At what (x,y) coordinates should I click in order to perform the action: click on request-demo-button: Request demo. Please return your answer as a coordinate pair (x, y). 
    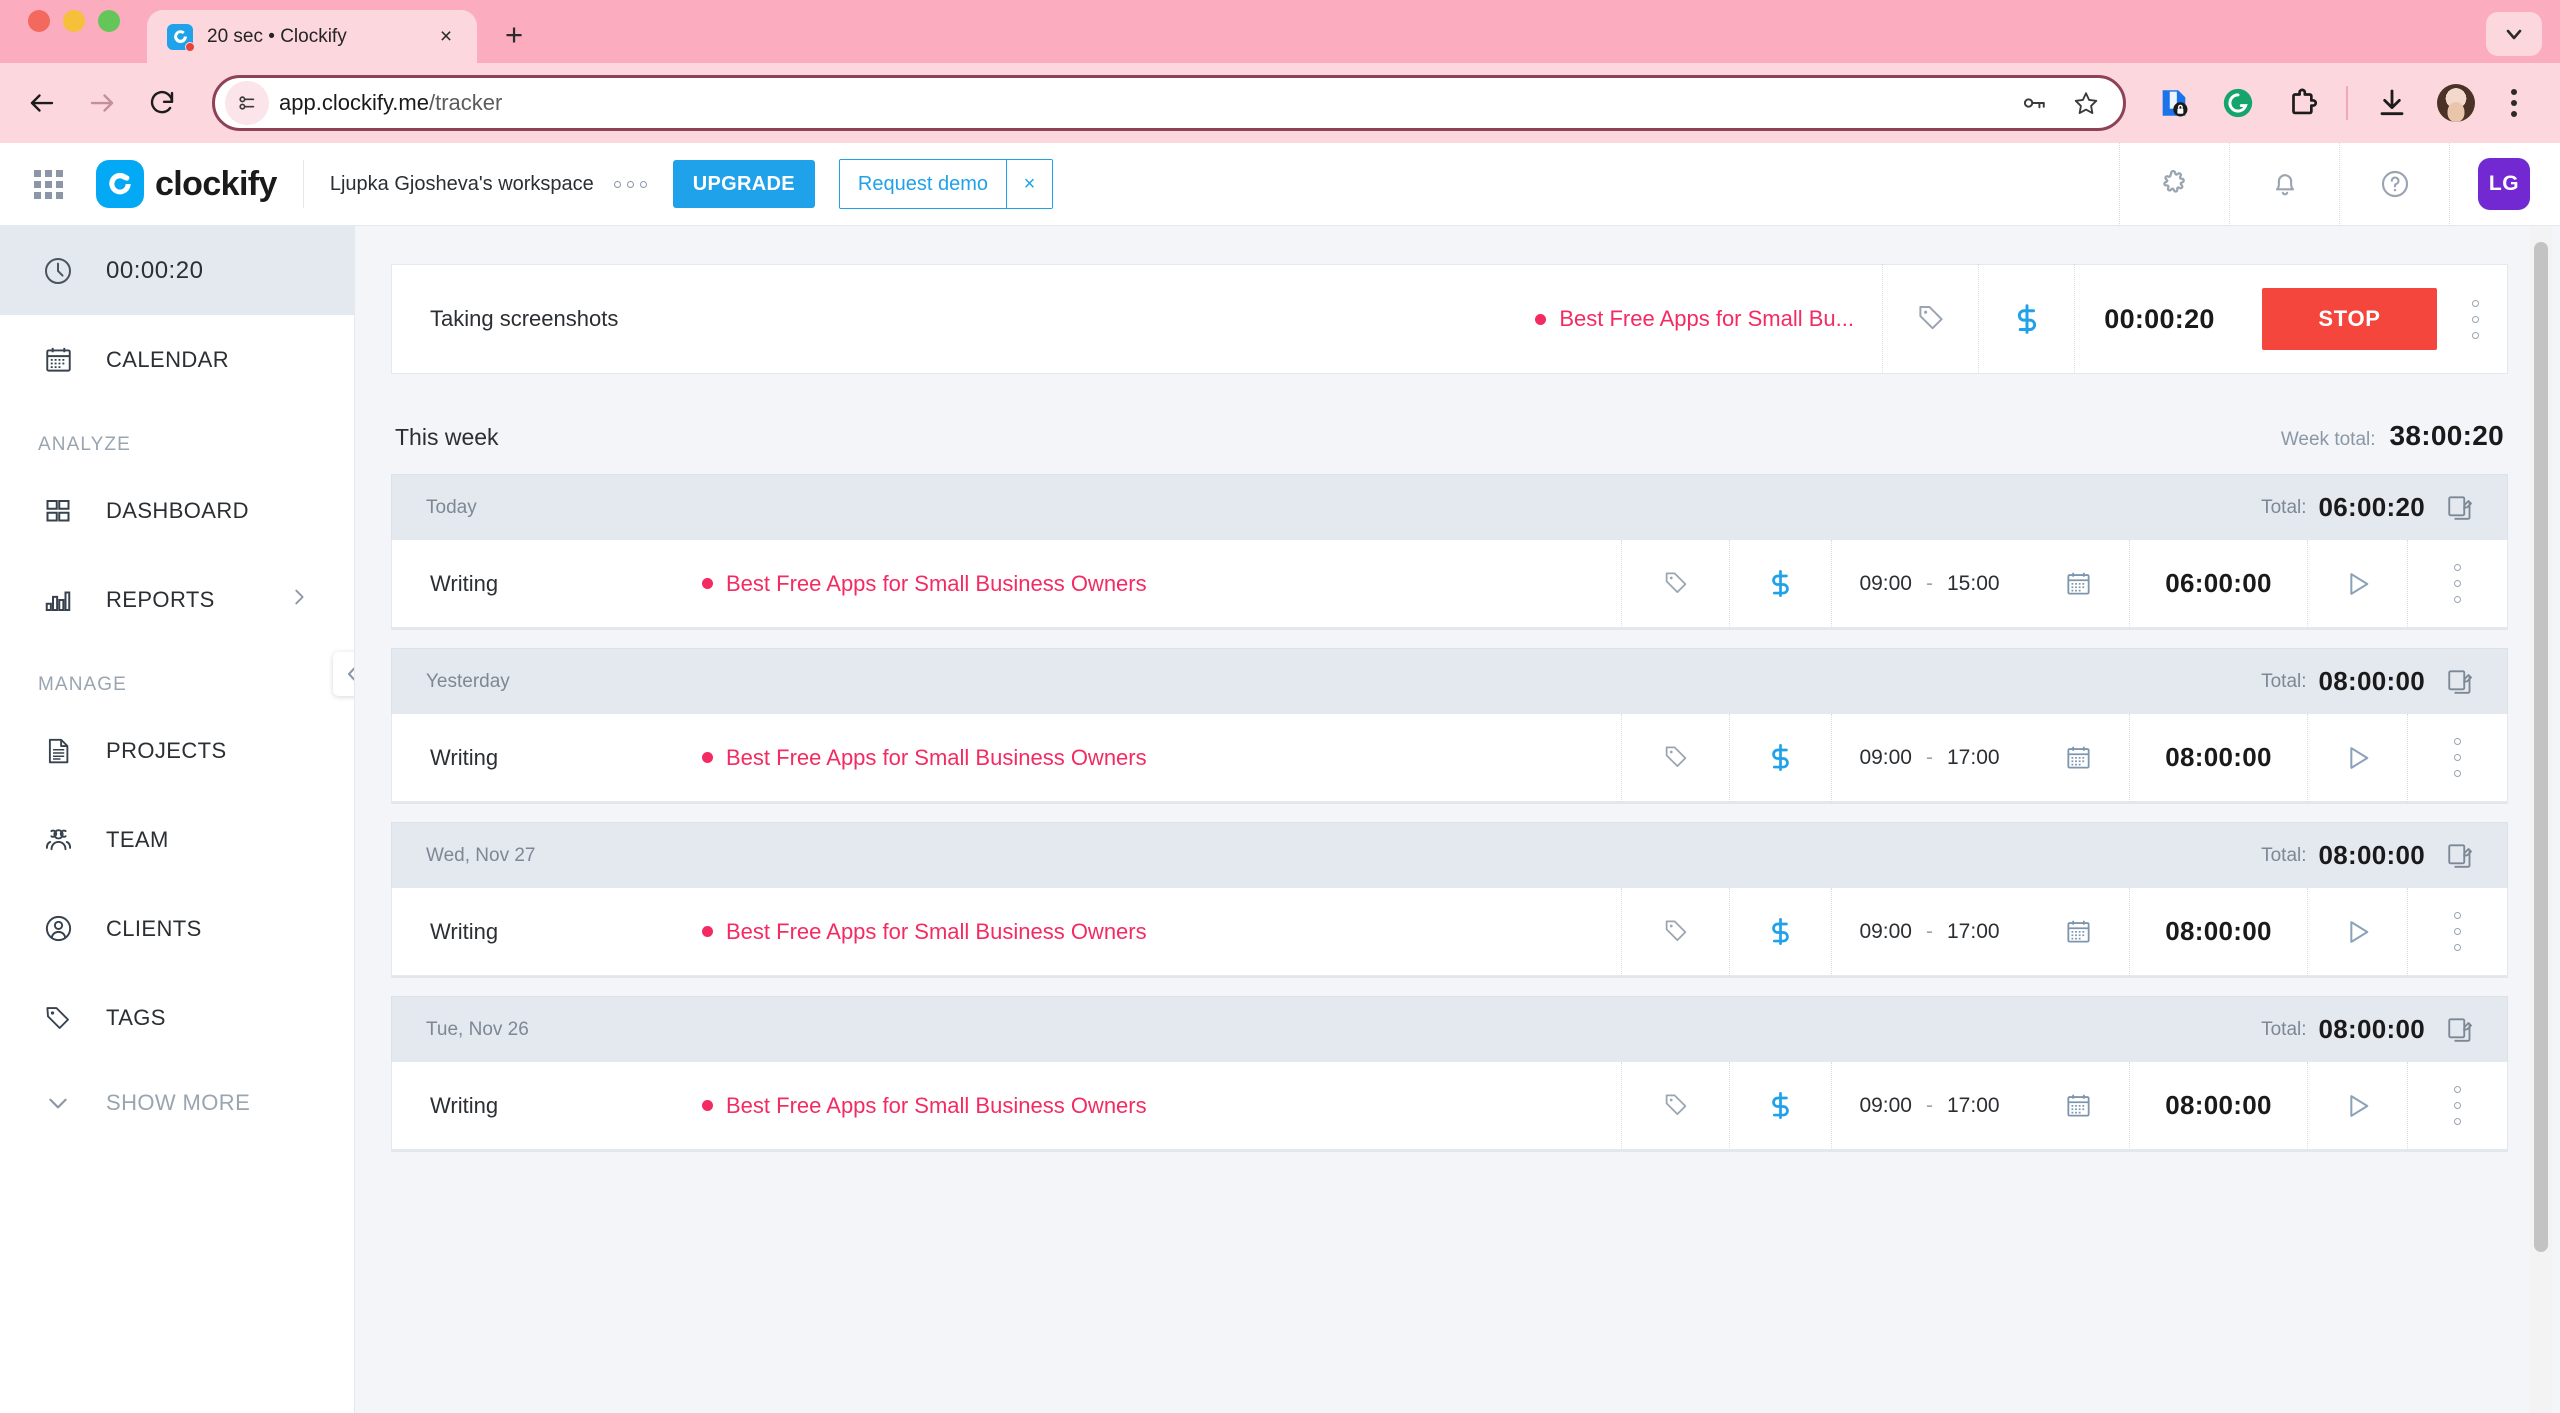
    Looking at the image, I should click on (922, 184).